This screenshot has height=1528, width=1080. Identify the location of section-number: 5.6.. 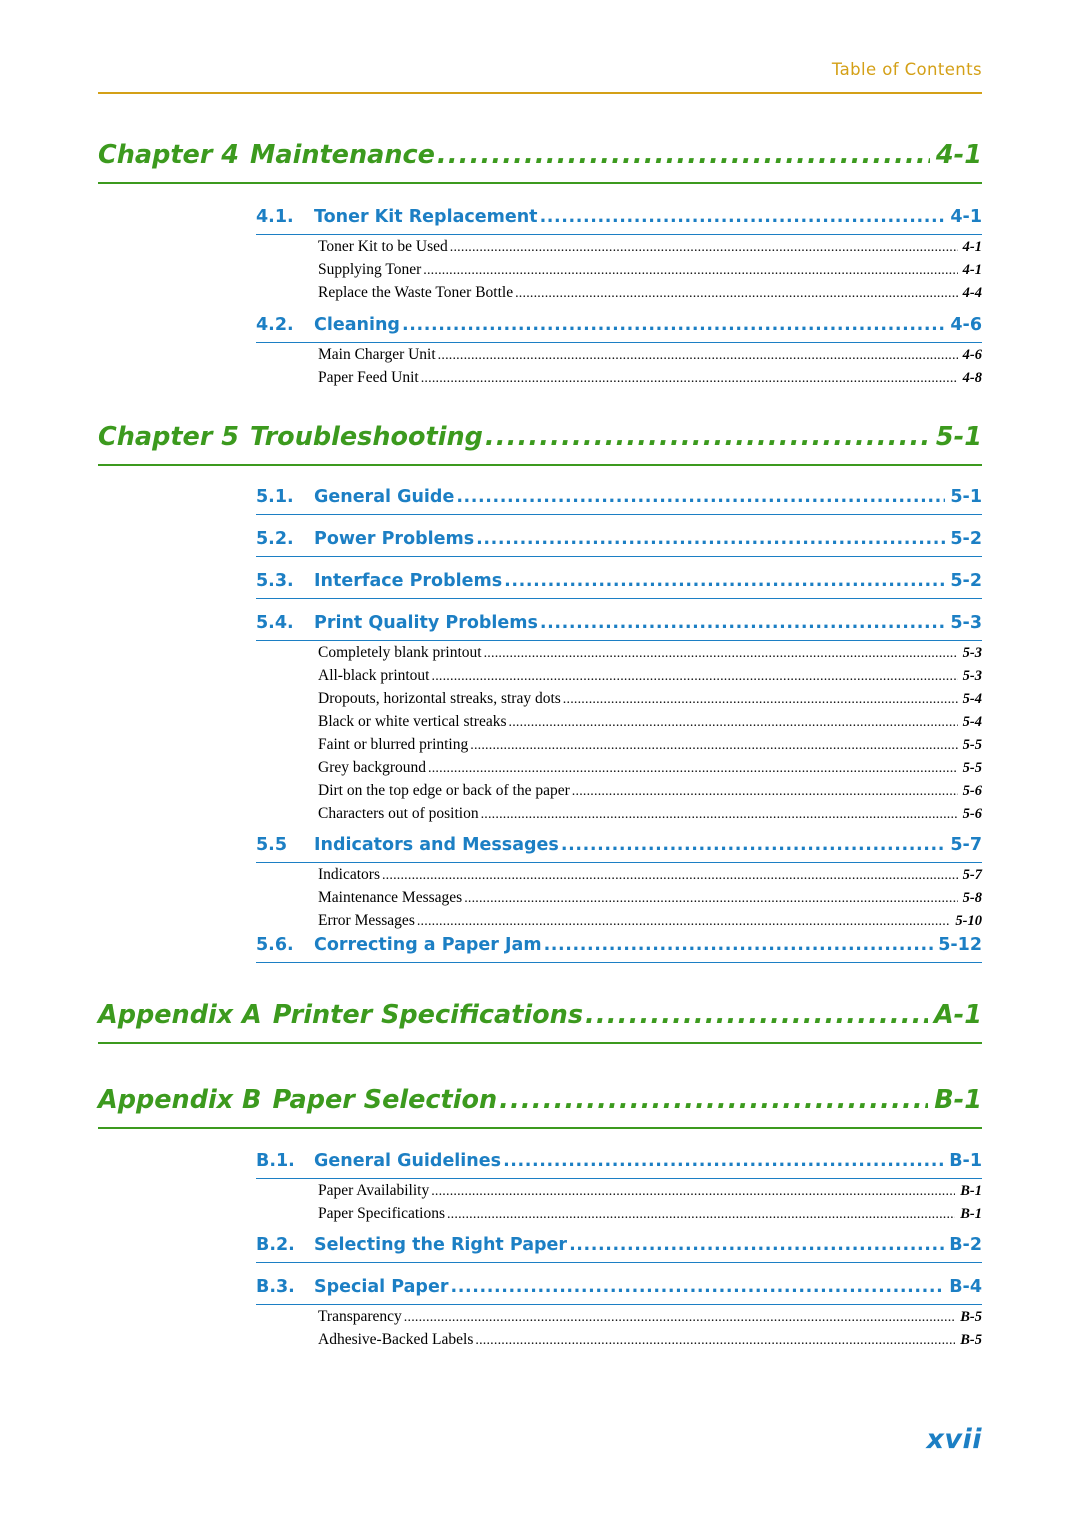
(275, 945).